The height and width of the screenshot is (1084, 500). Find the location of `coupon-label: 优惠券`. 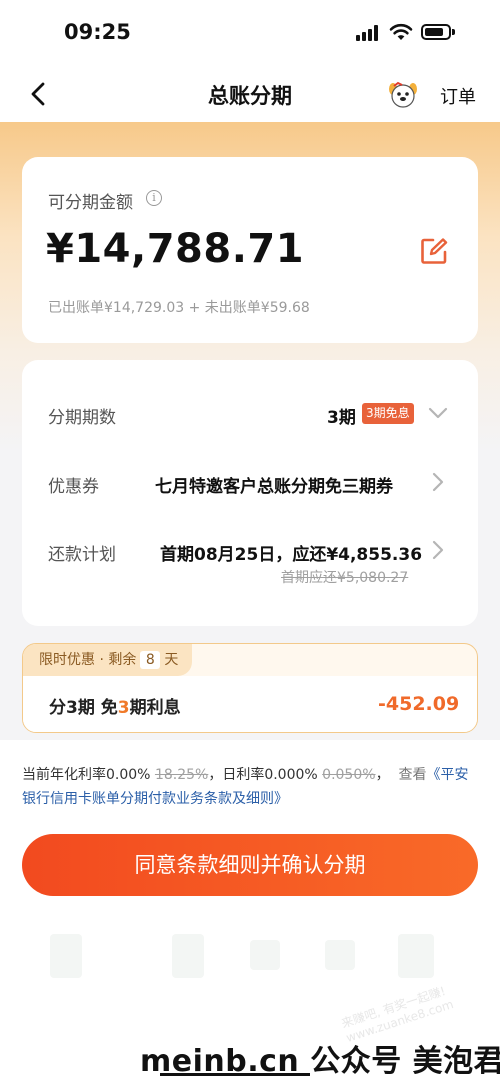

coupon-label: 优惠券 is located at coordinates (73, 487).